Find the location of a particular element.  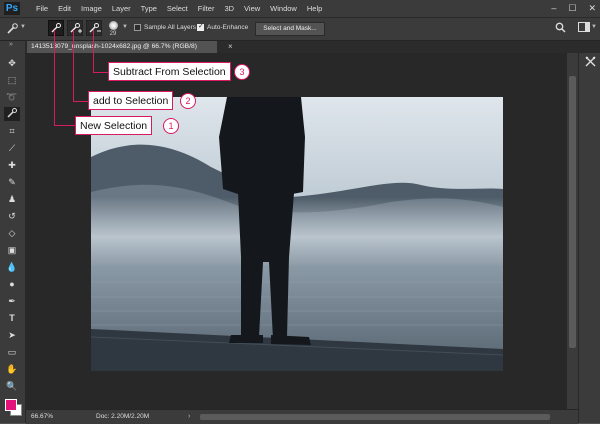

stamp-icon: ♟ is located at coordinates (12, 199).